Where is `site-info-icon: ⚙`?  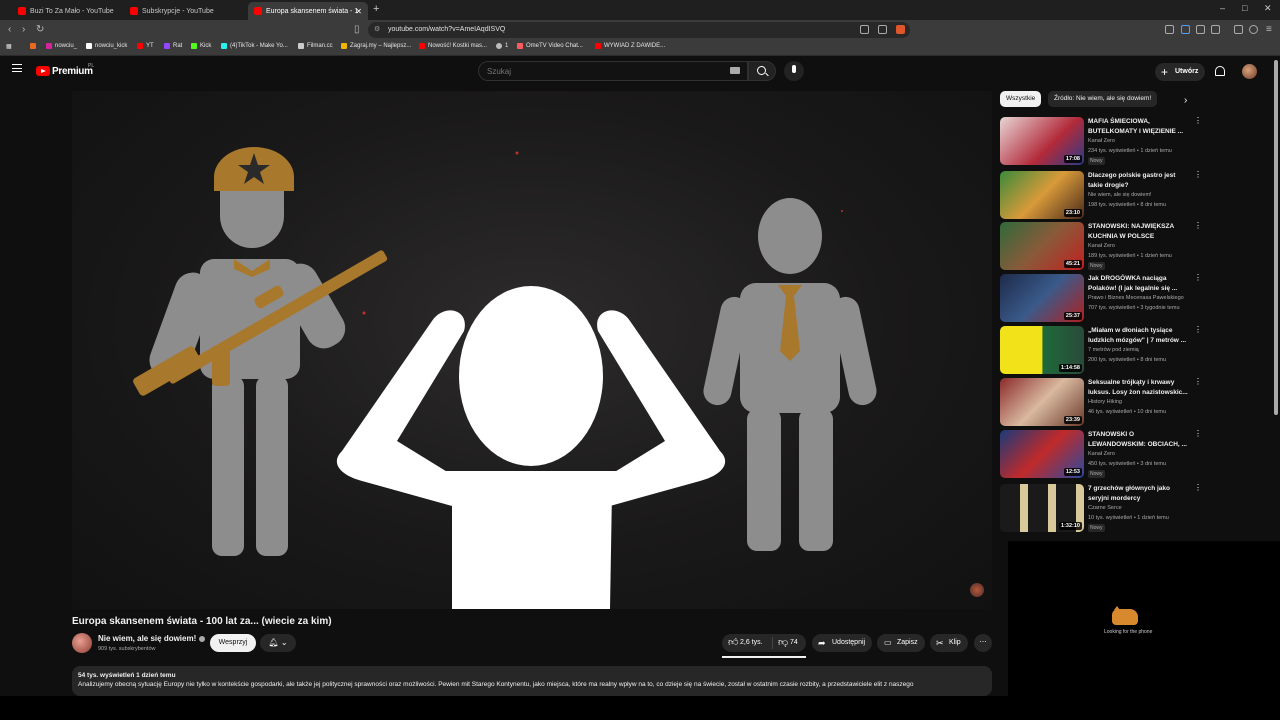 site-info-icon: ⚙ is located at coordinates (377, 30).